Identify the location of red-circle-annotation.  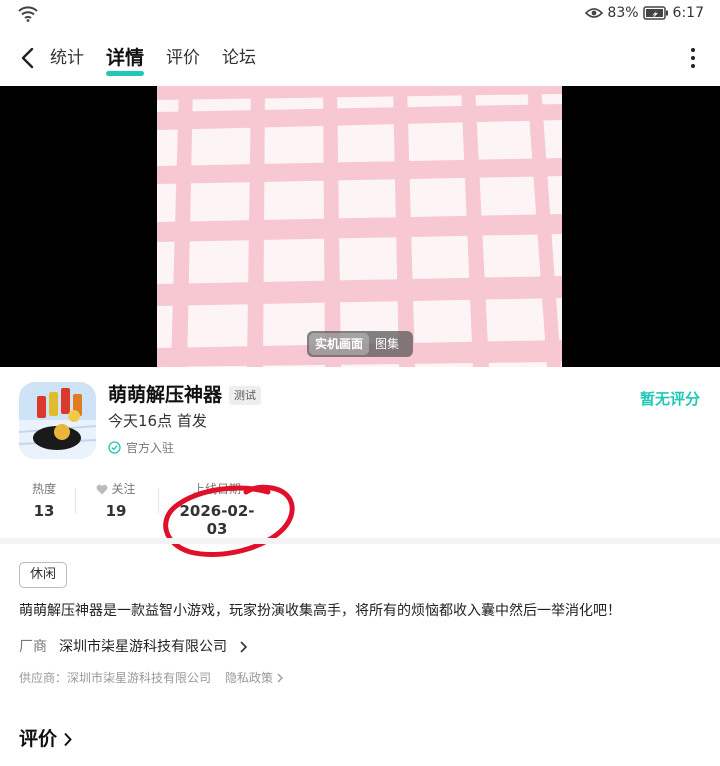
(229, 520).